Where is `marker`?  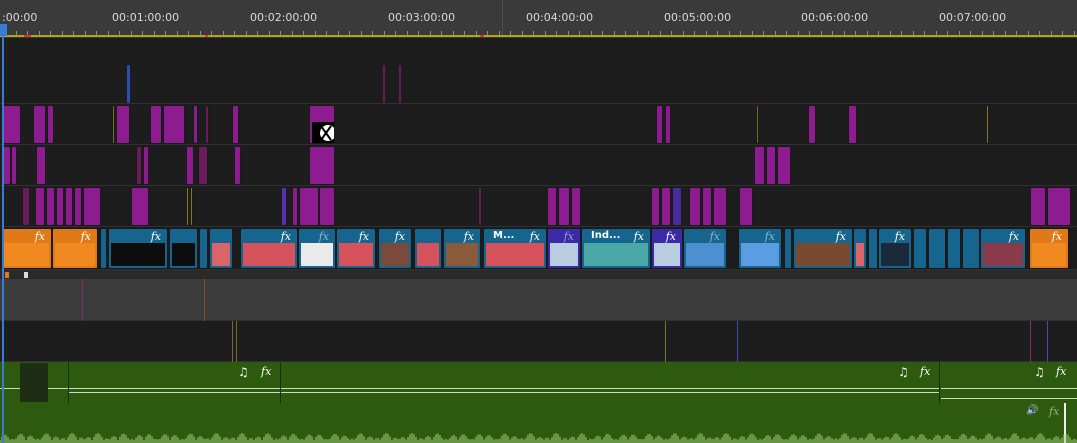
marker is located at coordinates (7, 275).